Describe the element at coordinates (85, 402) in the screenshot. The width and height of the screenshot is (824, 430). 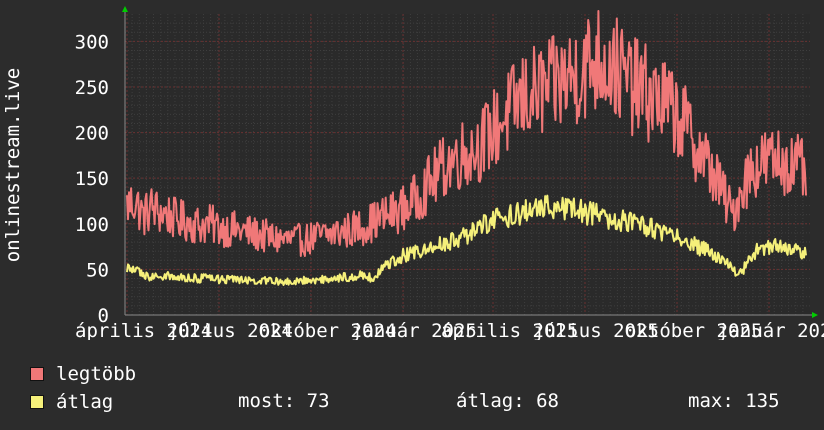
I see `legend-label-atlag: átlag` at that location.